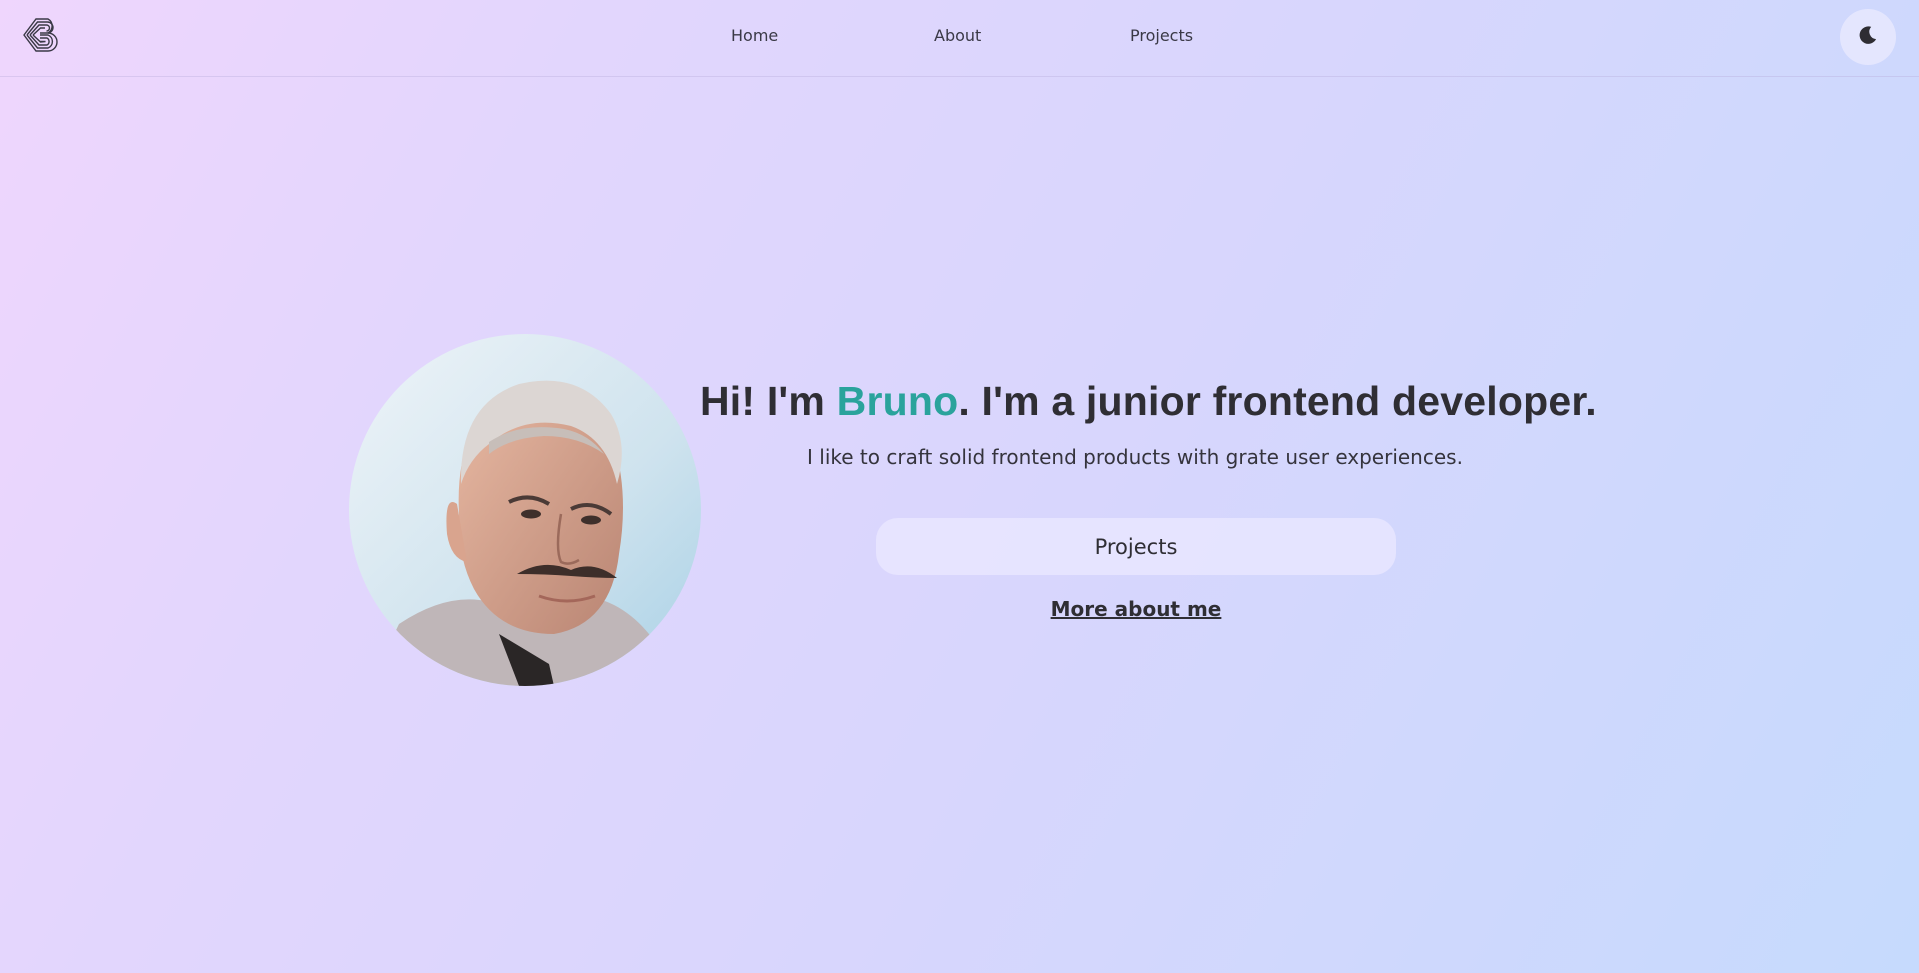 This screenshot has width=1919, height=973. Describe the element at coordinates (525, 510) in the screenshot. I see `profile-photo` at that location.